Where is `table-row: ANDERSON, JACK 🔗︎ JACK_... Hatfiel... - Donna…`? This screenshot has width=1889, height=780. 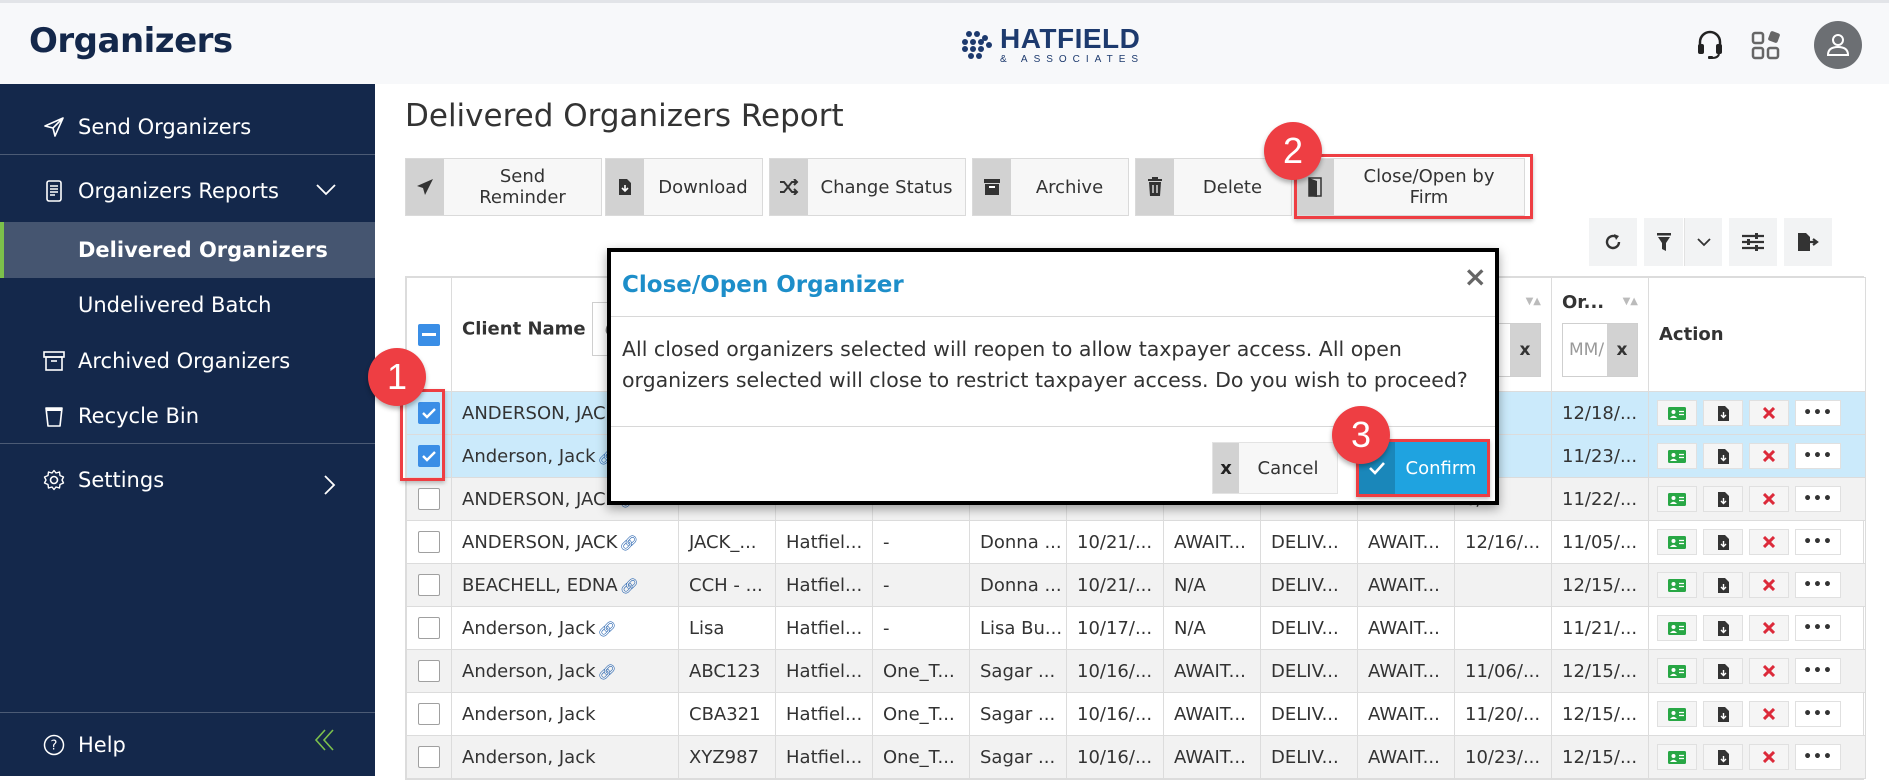 table-row: ANDERSON, JACK 🔗︎ JACK_... Hatfiel... - Donna… is located at coordinates (1136, 542).